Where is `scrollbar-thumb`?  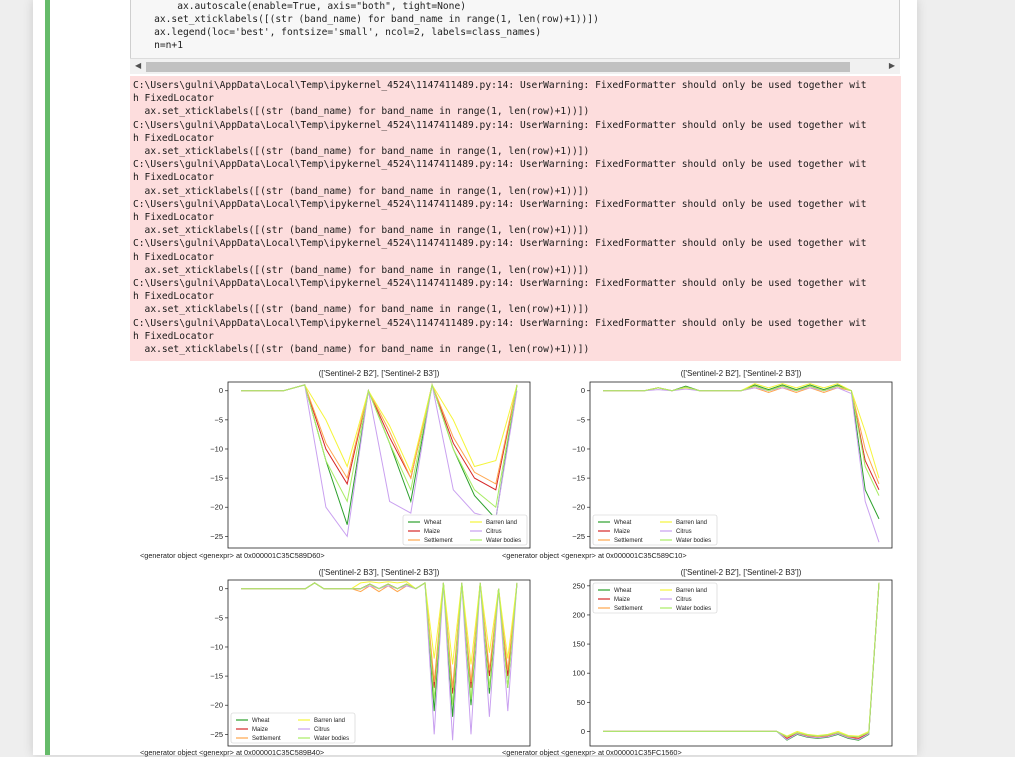
scrollbar-thumb is located at coordinates (498, 67).